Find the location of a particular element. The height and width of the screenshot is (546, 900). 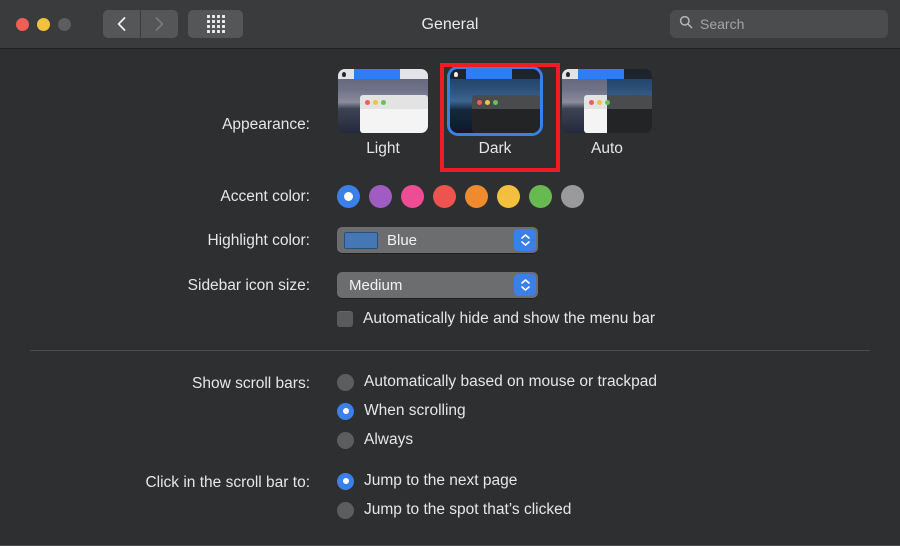

highlight-color-value: Blue is located at coordinates (402, 240).